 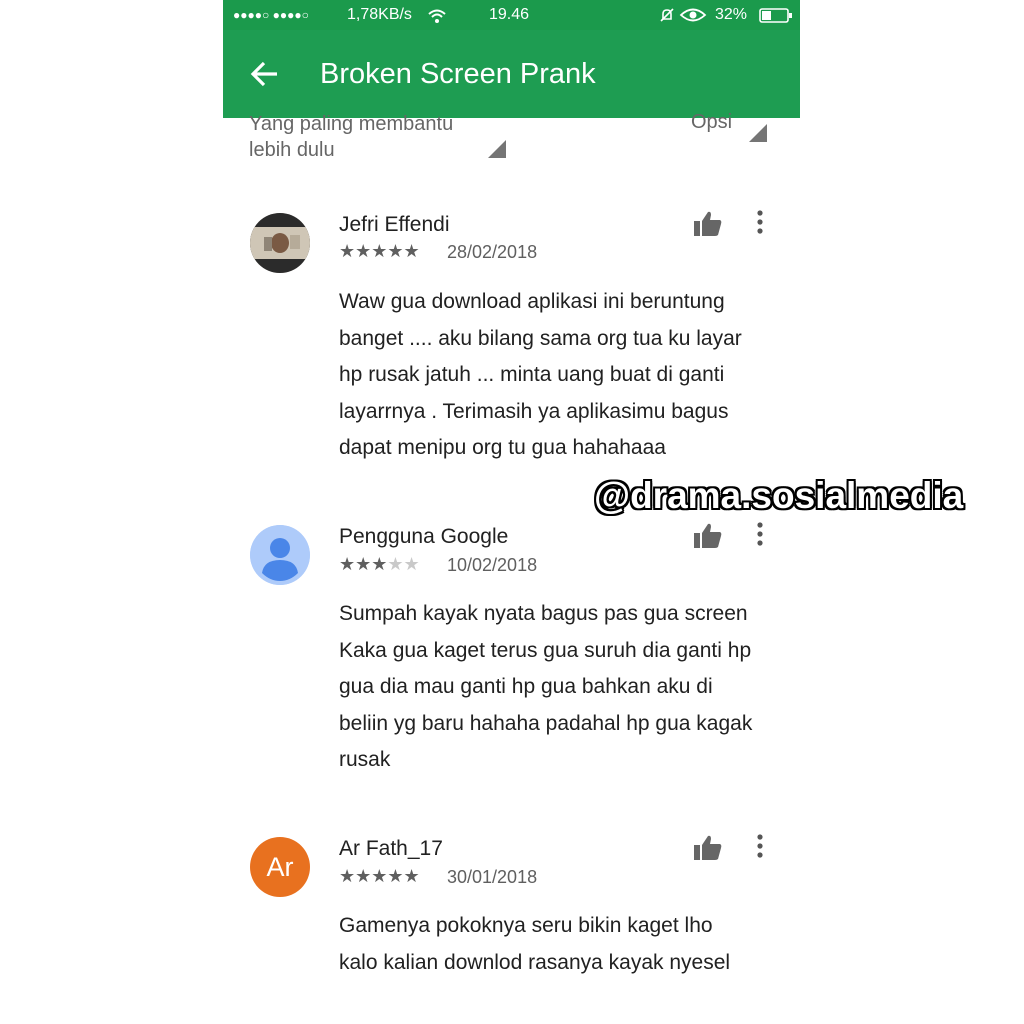 What do you see at coordinates (280, 867) in the screenshot?
I see `avatar: Ar` at bounding box center [280, 867].